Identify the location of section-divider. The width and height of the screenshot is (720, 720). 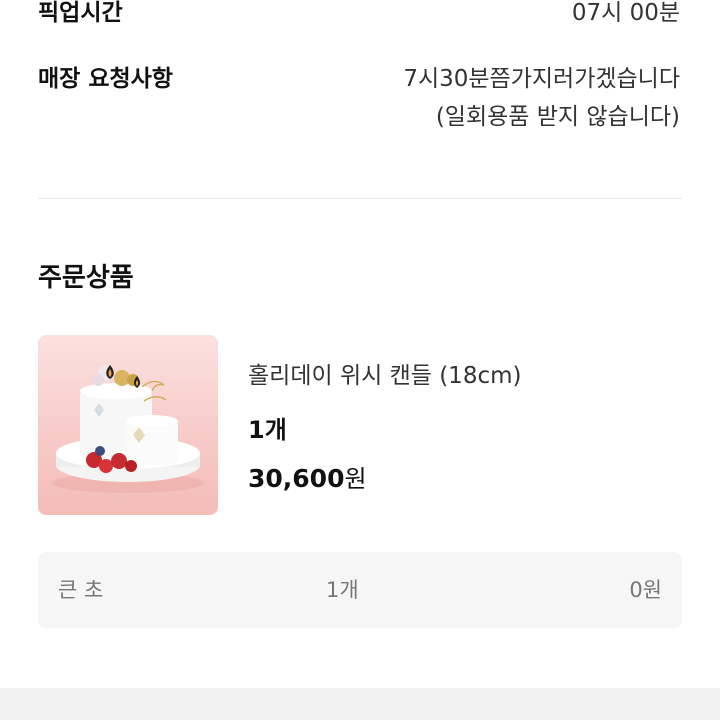
(360, 198).